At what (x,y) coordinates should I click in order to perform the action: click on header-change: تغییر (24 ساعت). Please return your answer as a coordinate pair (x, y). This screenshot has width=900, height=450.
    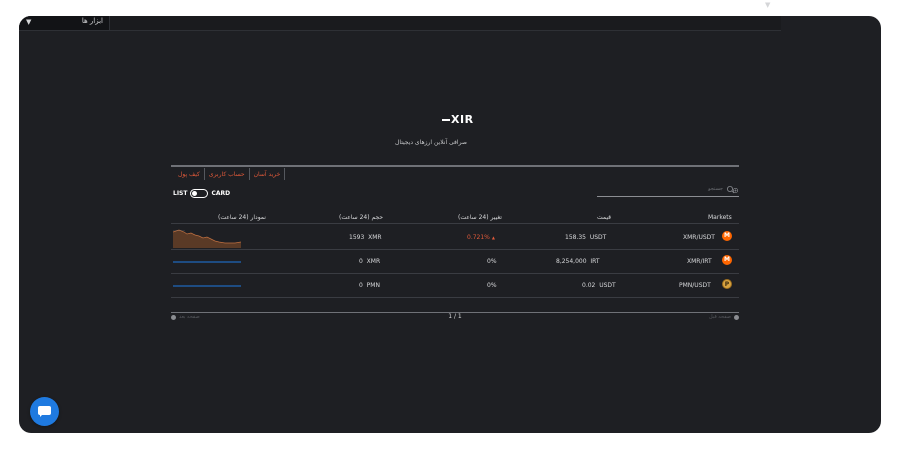
    Looking at the image, I should click on (480, 217).